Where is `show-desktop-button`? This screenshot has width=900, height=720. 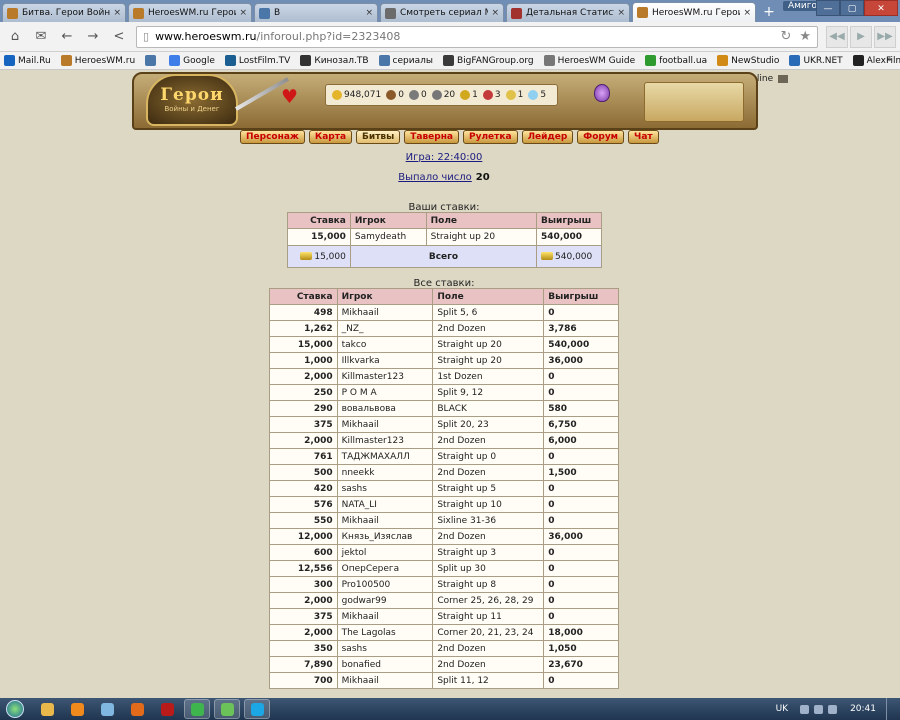 show-desktop-button is located at coordinates (891, 709).